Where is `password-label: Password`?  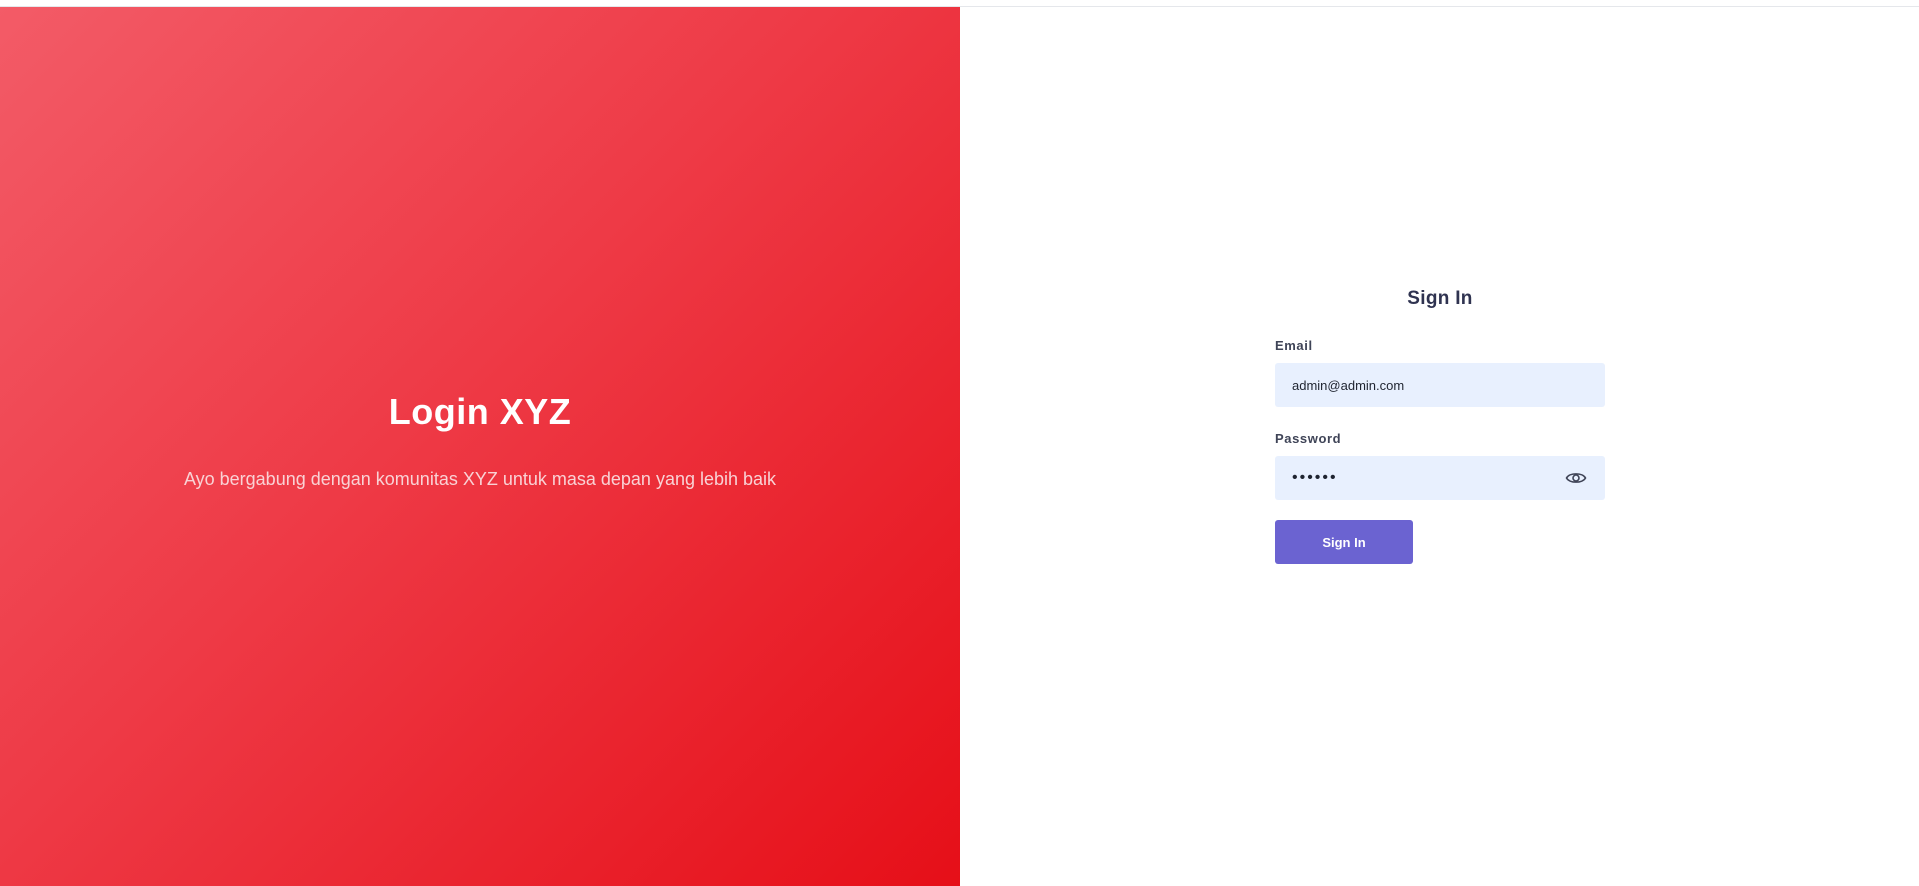
password-label: Password is located at coordinates (1308, 438).